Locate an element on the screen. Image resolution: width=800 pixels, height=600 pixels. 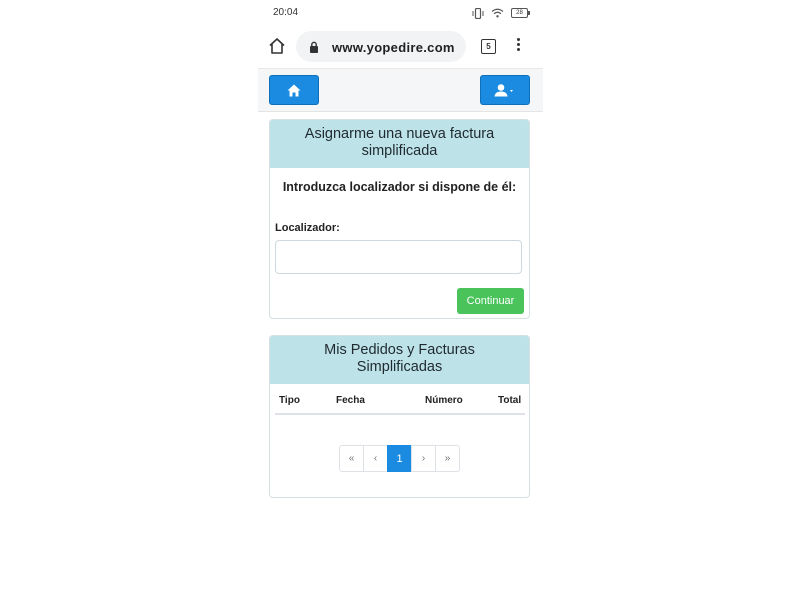
locator-intro-text: Introduzca localizador si dispone de él: is located at coordinates (399, 187).